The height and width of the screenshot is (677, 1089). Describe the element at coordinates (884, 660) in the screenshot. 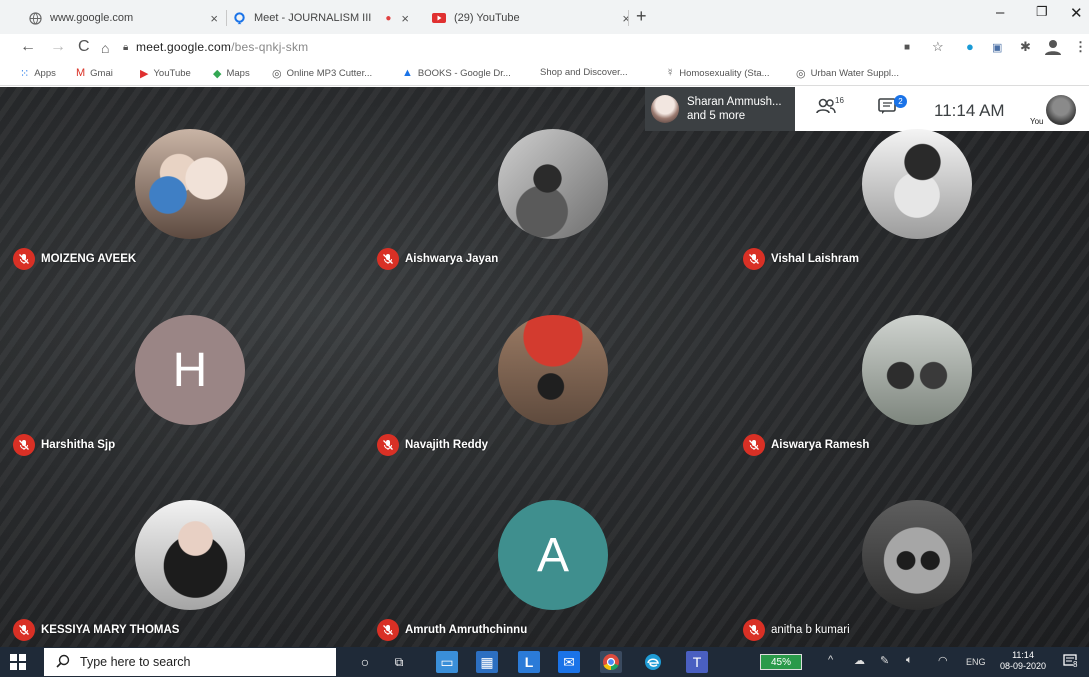

I see `pen-icon: ✎` at that location.